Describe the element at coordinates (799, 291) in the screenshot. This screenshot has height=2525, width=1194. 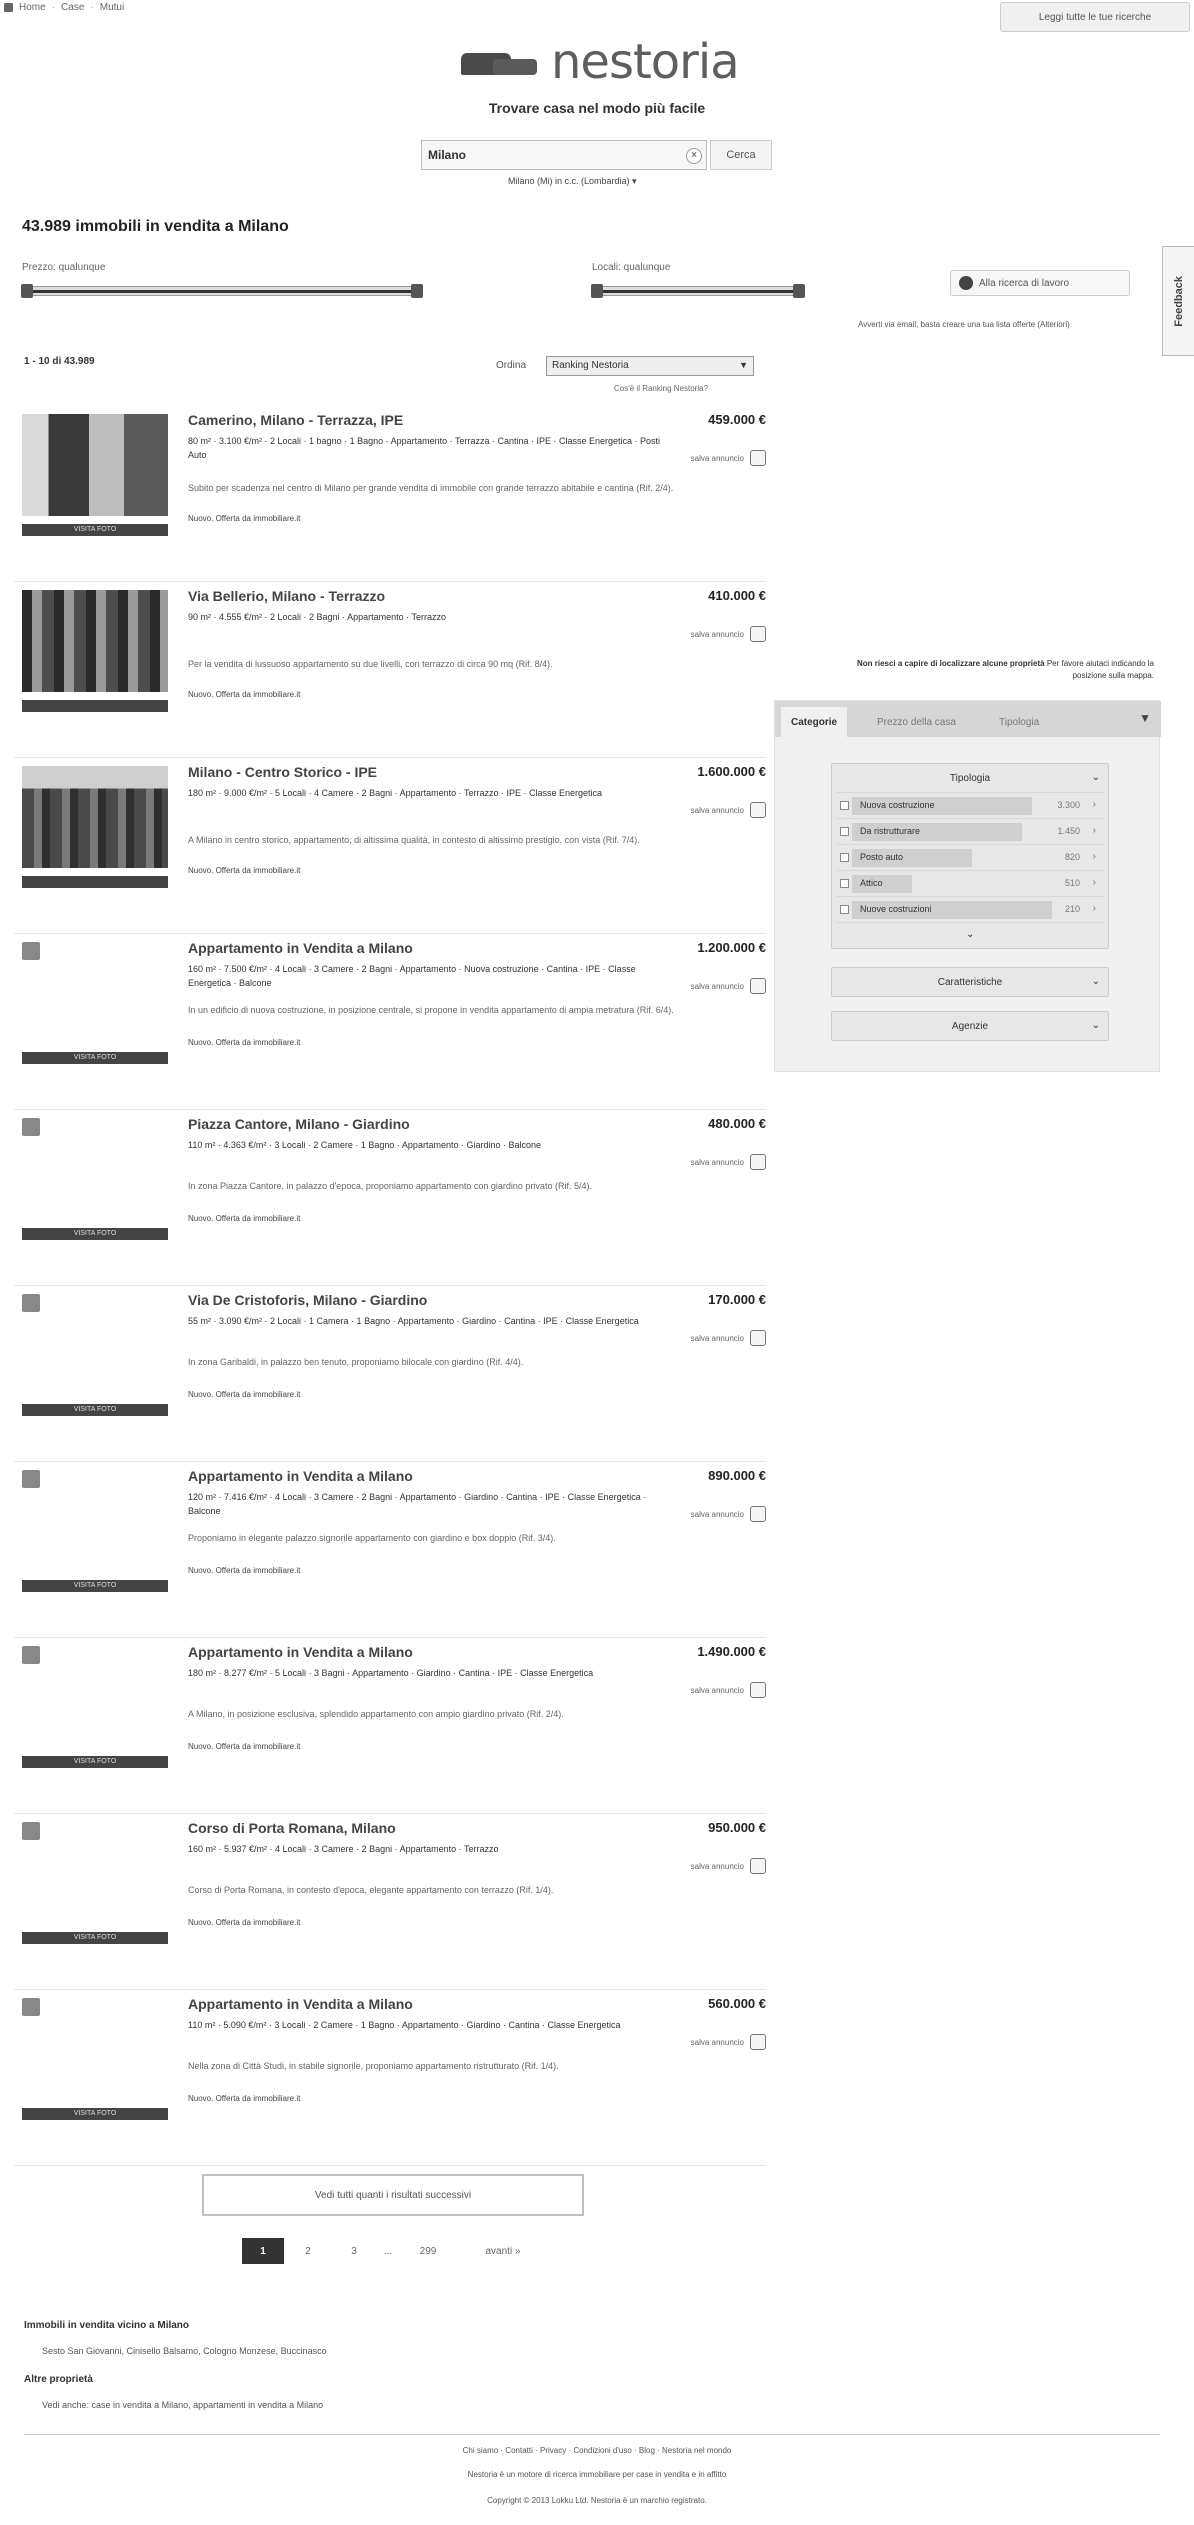
I see `rooms-max-handle` at that location.